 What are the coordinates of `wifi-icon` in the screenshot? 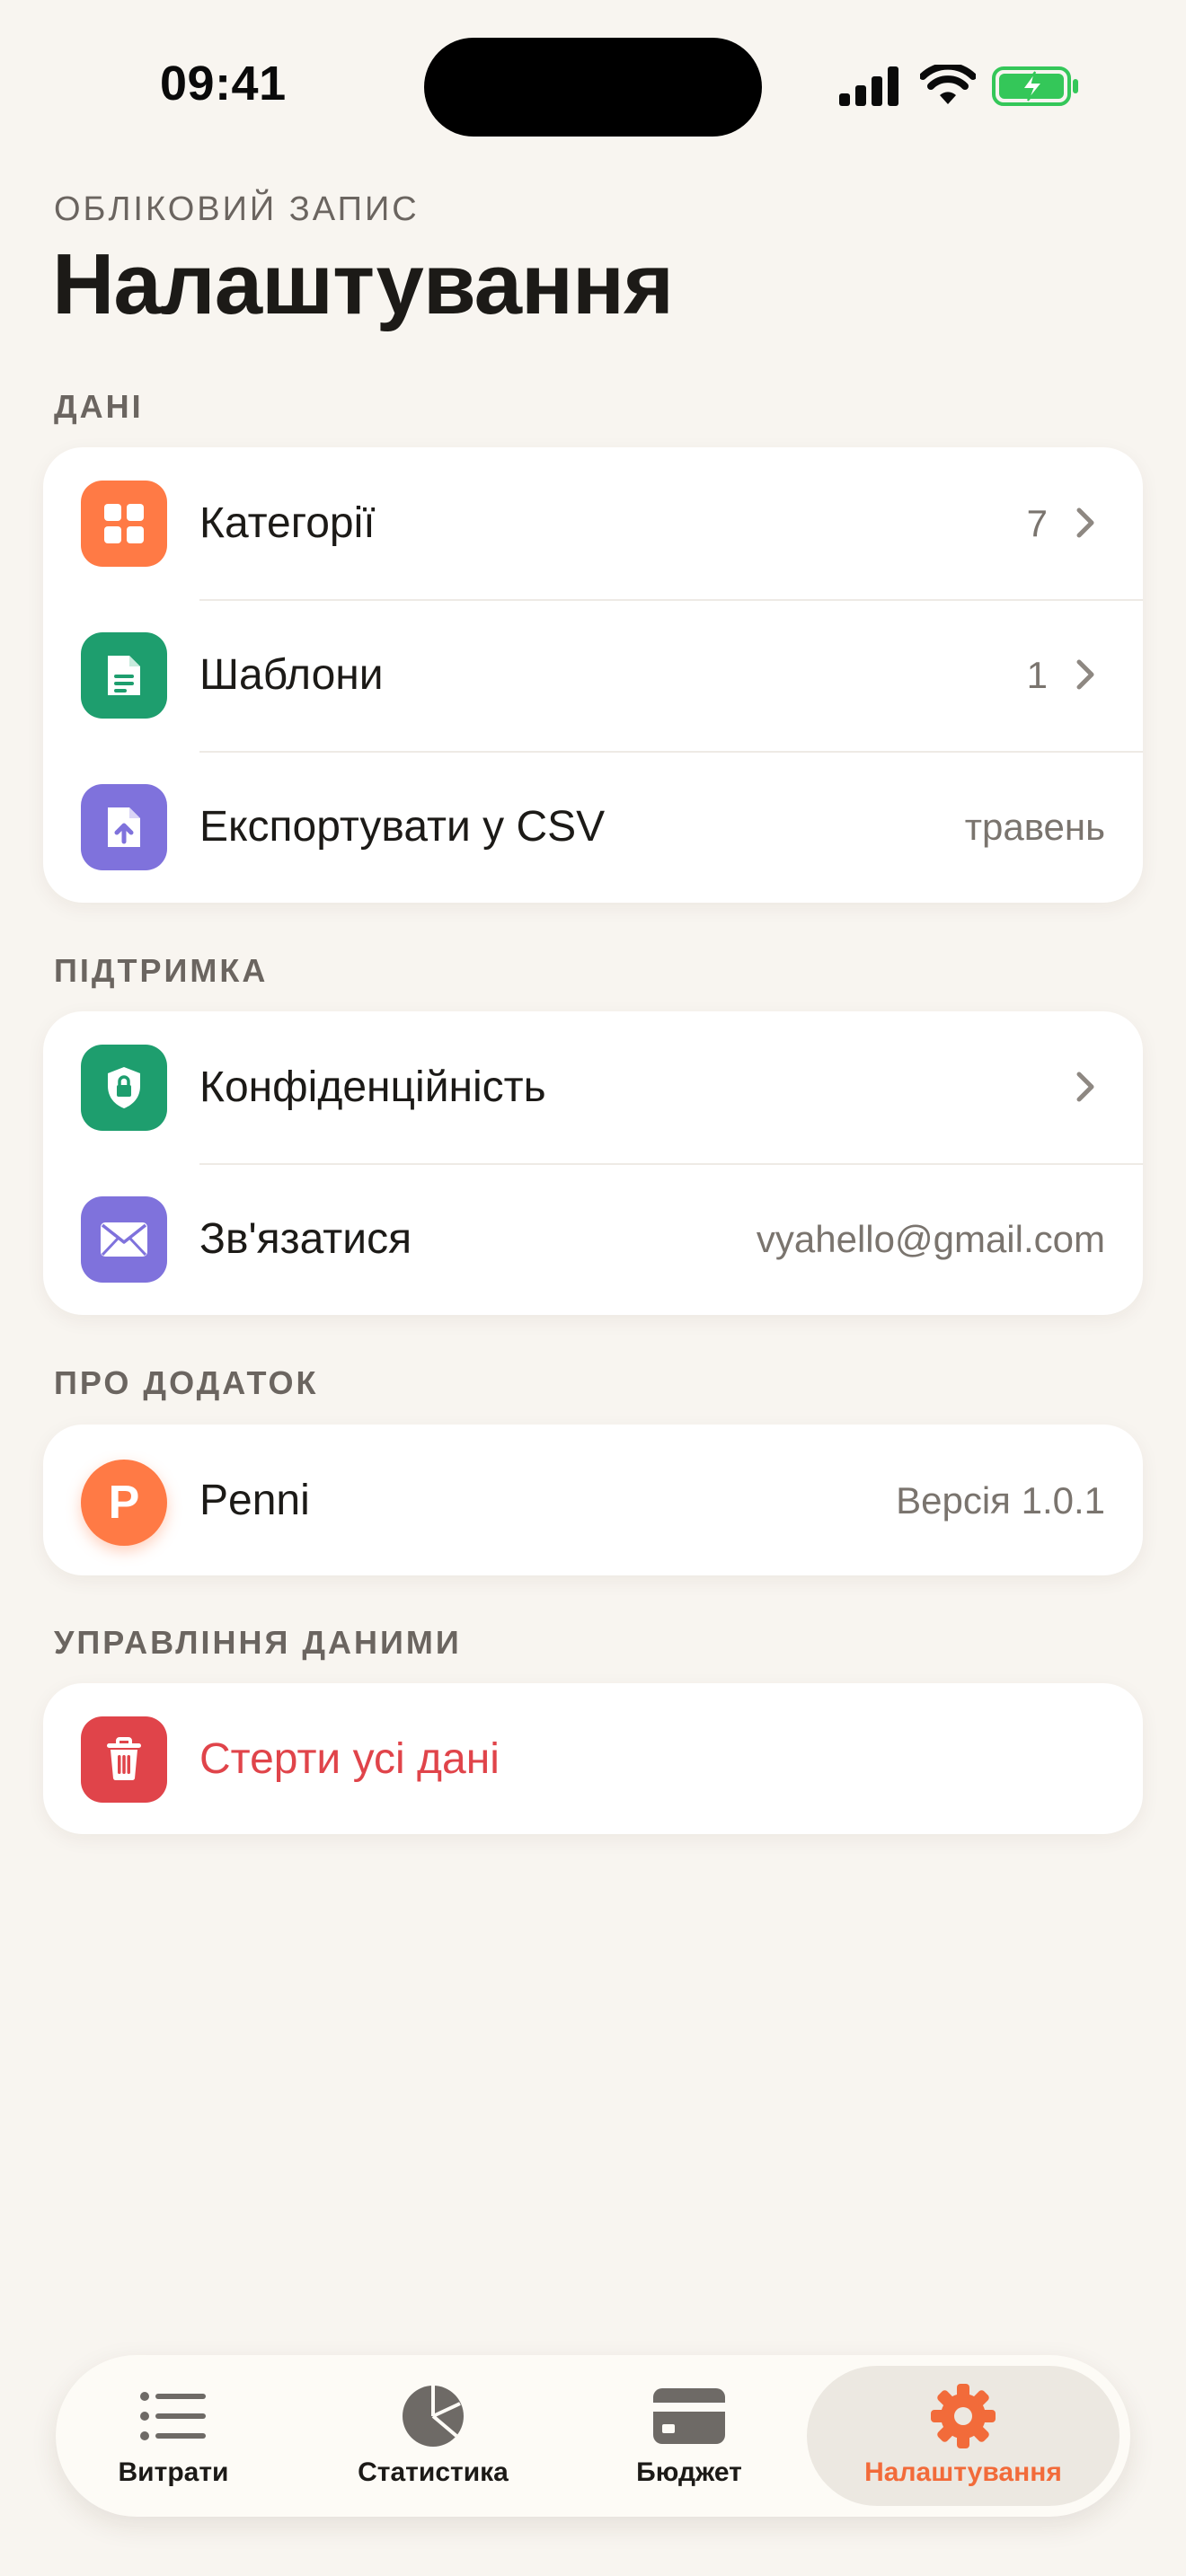 It's located at (948, 84).